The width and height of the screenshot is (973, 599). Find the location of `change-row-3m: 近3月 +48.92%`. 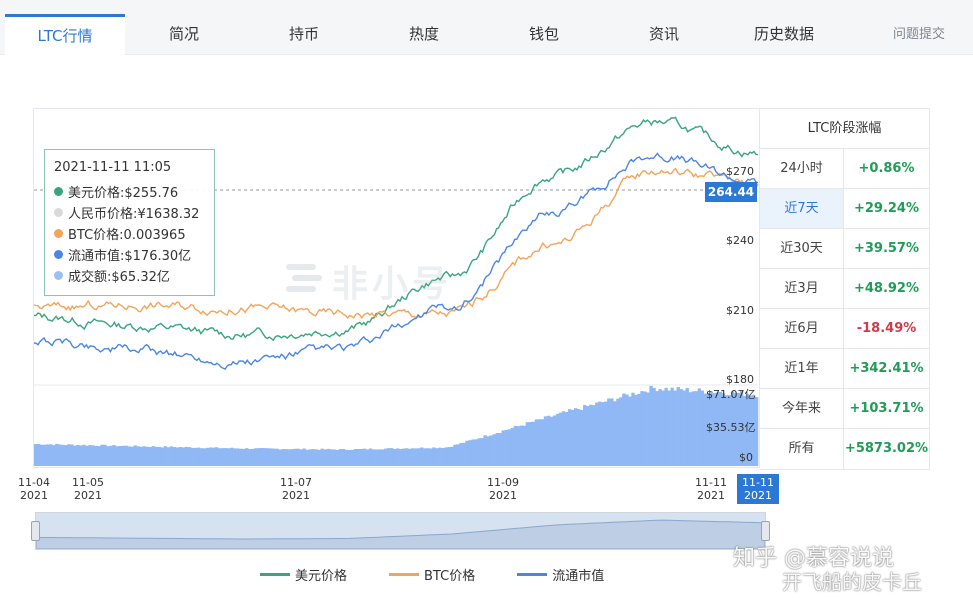

change-row-3m: 近3月 +48.92% is located at coordinates (844, 289).